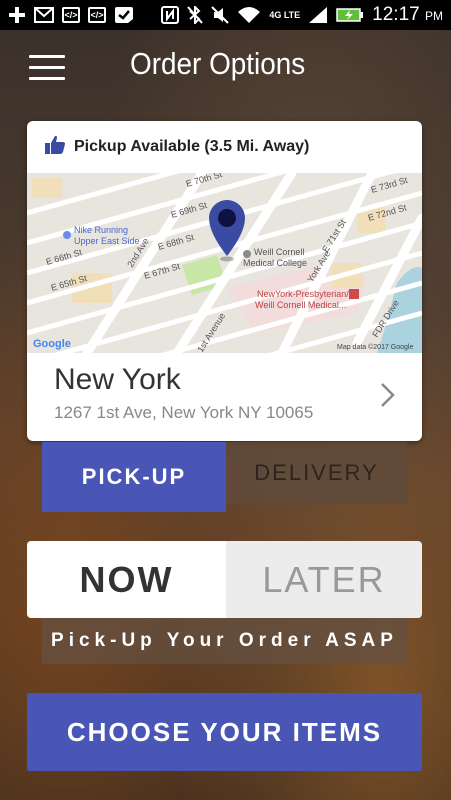 The width and height of the screenshot is (451, 800). Describe the element at coordinates (350, 15) in the screenshot. I see `battery-icon` at that location.